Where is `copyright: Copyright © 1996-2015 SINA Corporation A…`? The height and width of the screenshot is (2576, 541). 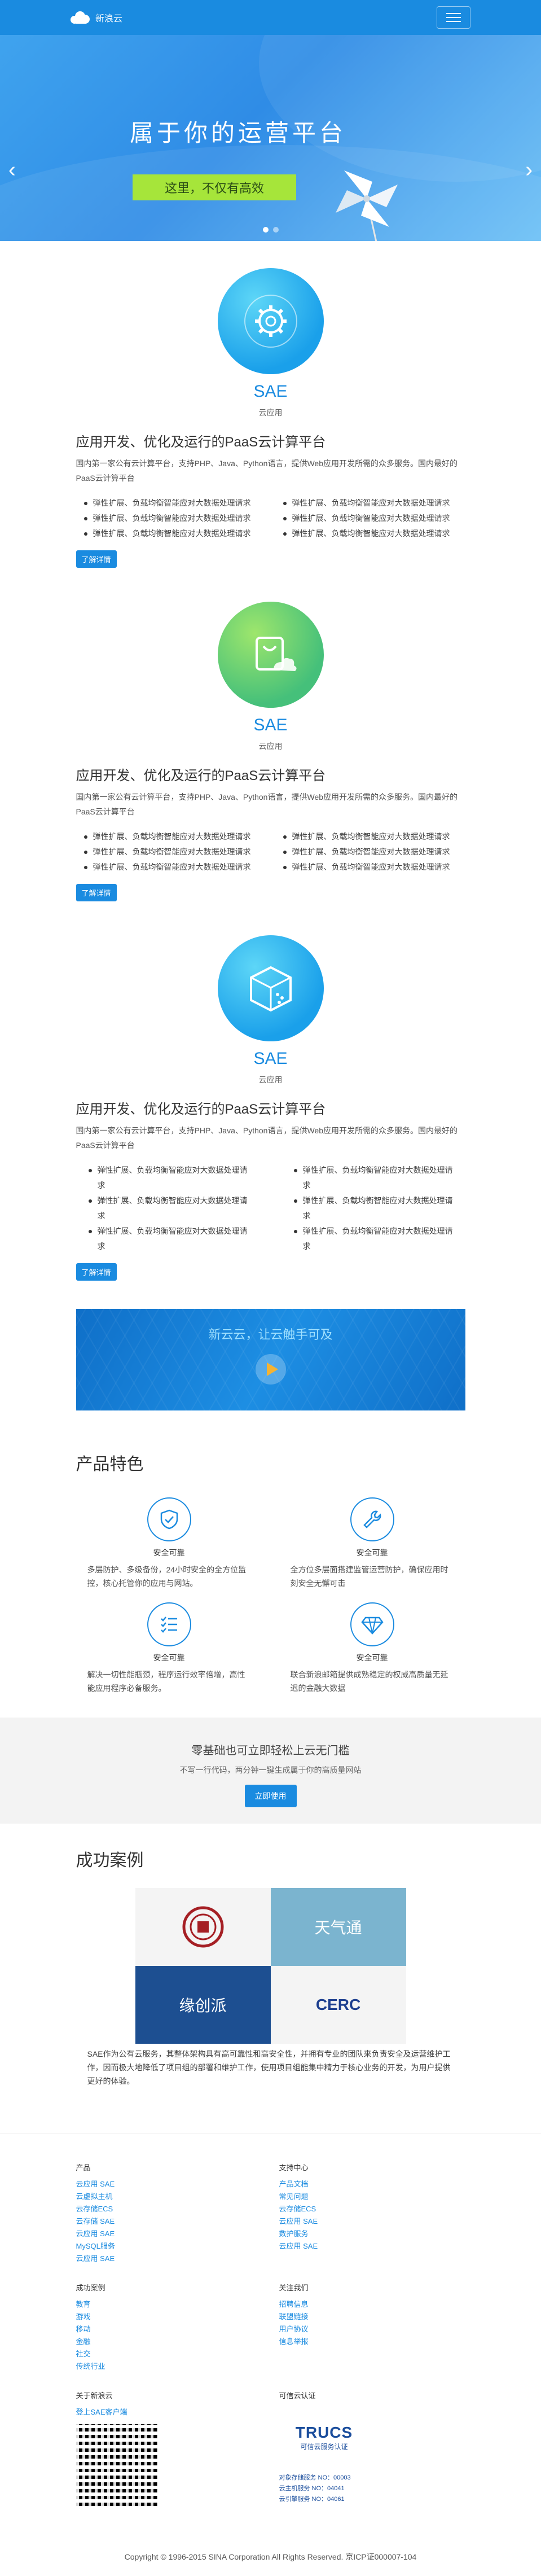 copyright: Copyright © 1996-2015 SINA Corporation A… is located at coordinates (270, 2556).